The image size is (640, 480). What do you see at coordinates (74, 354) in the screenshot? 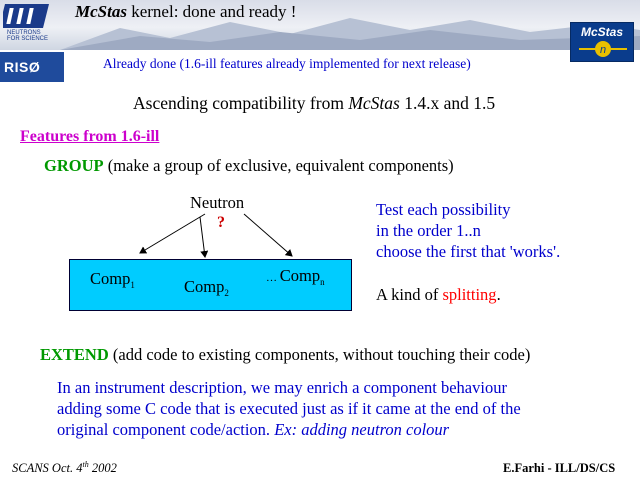
I see `extend-keyword: EXTEND` at bounding box center [74, 354].